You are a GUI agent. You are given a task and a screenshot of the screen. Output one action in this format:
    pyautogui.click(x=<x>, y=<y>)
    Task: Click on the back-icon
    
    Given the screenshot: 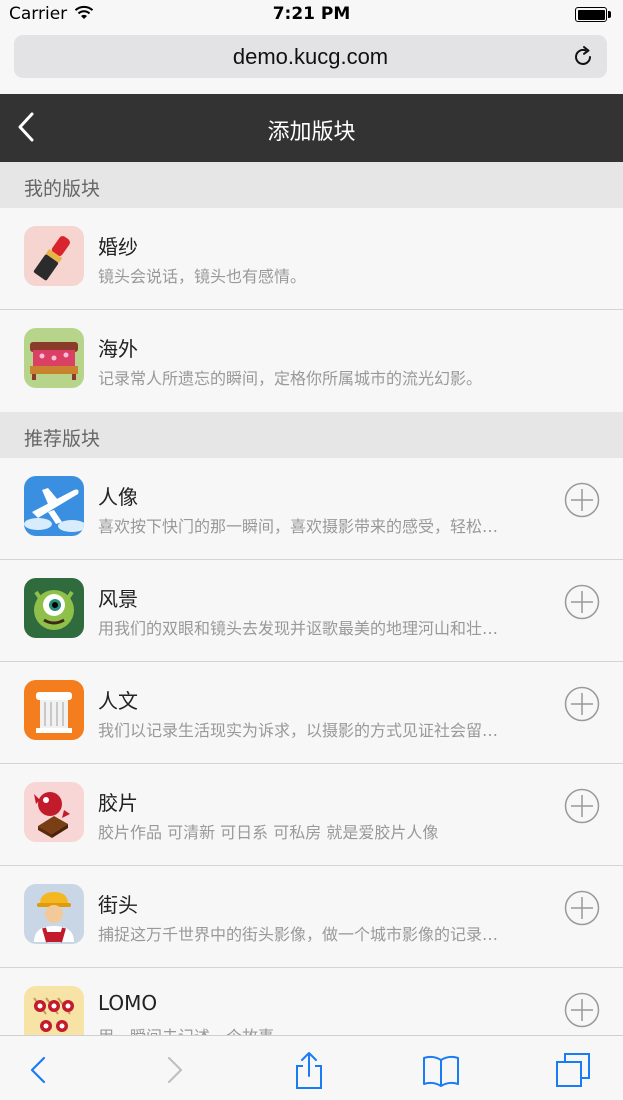 What is the action you would take?
    pyautogui.click(x=38, y=1070)
    